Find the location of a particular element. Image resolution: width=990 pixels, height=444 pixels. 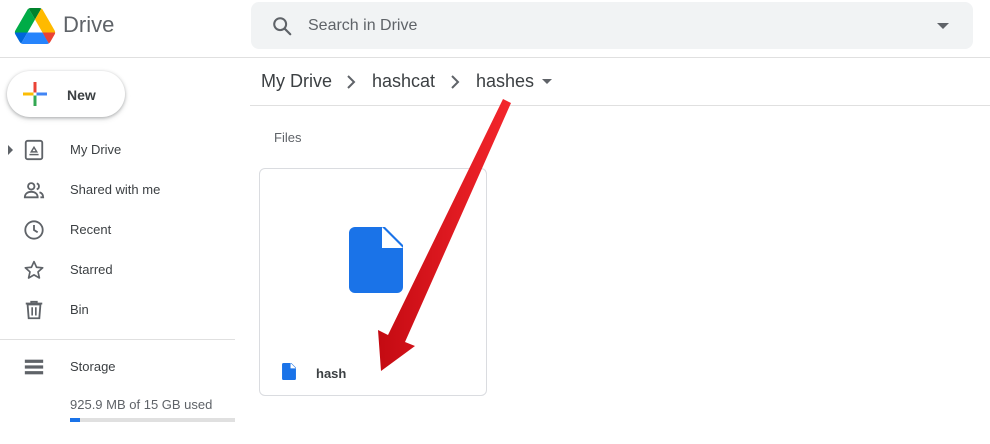

star-icon is located at coordinates (34, 269).